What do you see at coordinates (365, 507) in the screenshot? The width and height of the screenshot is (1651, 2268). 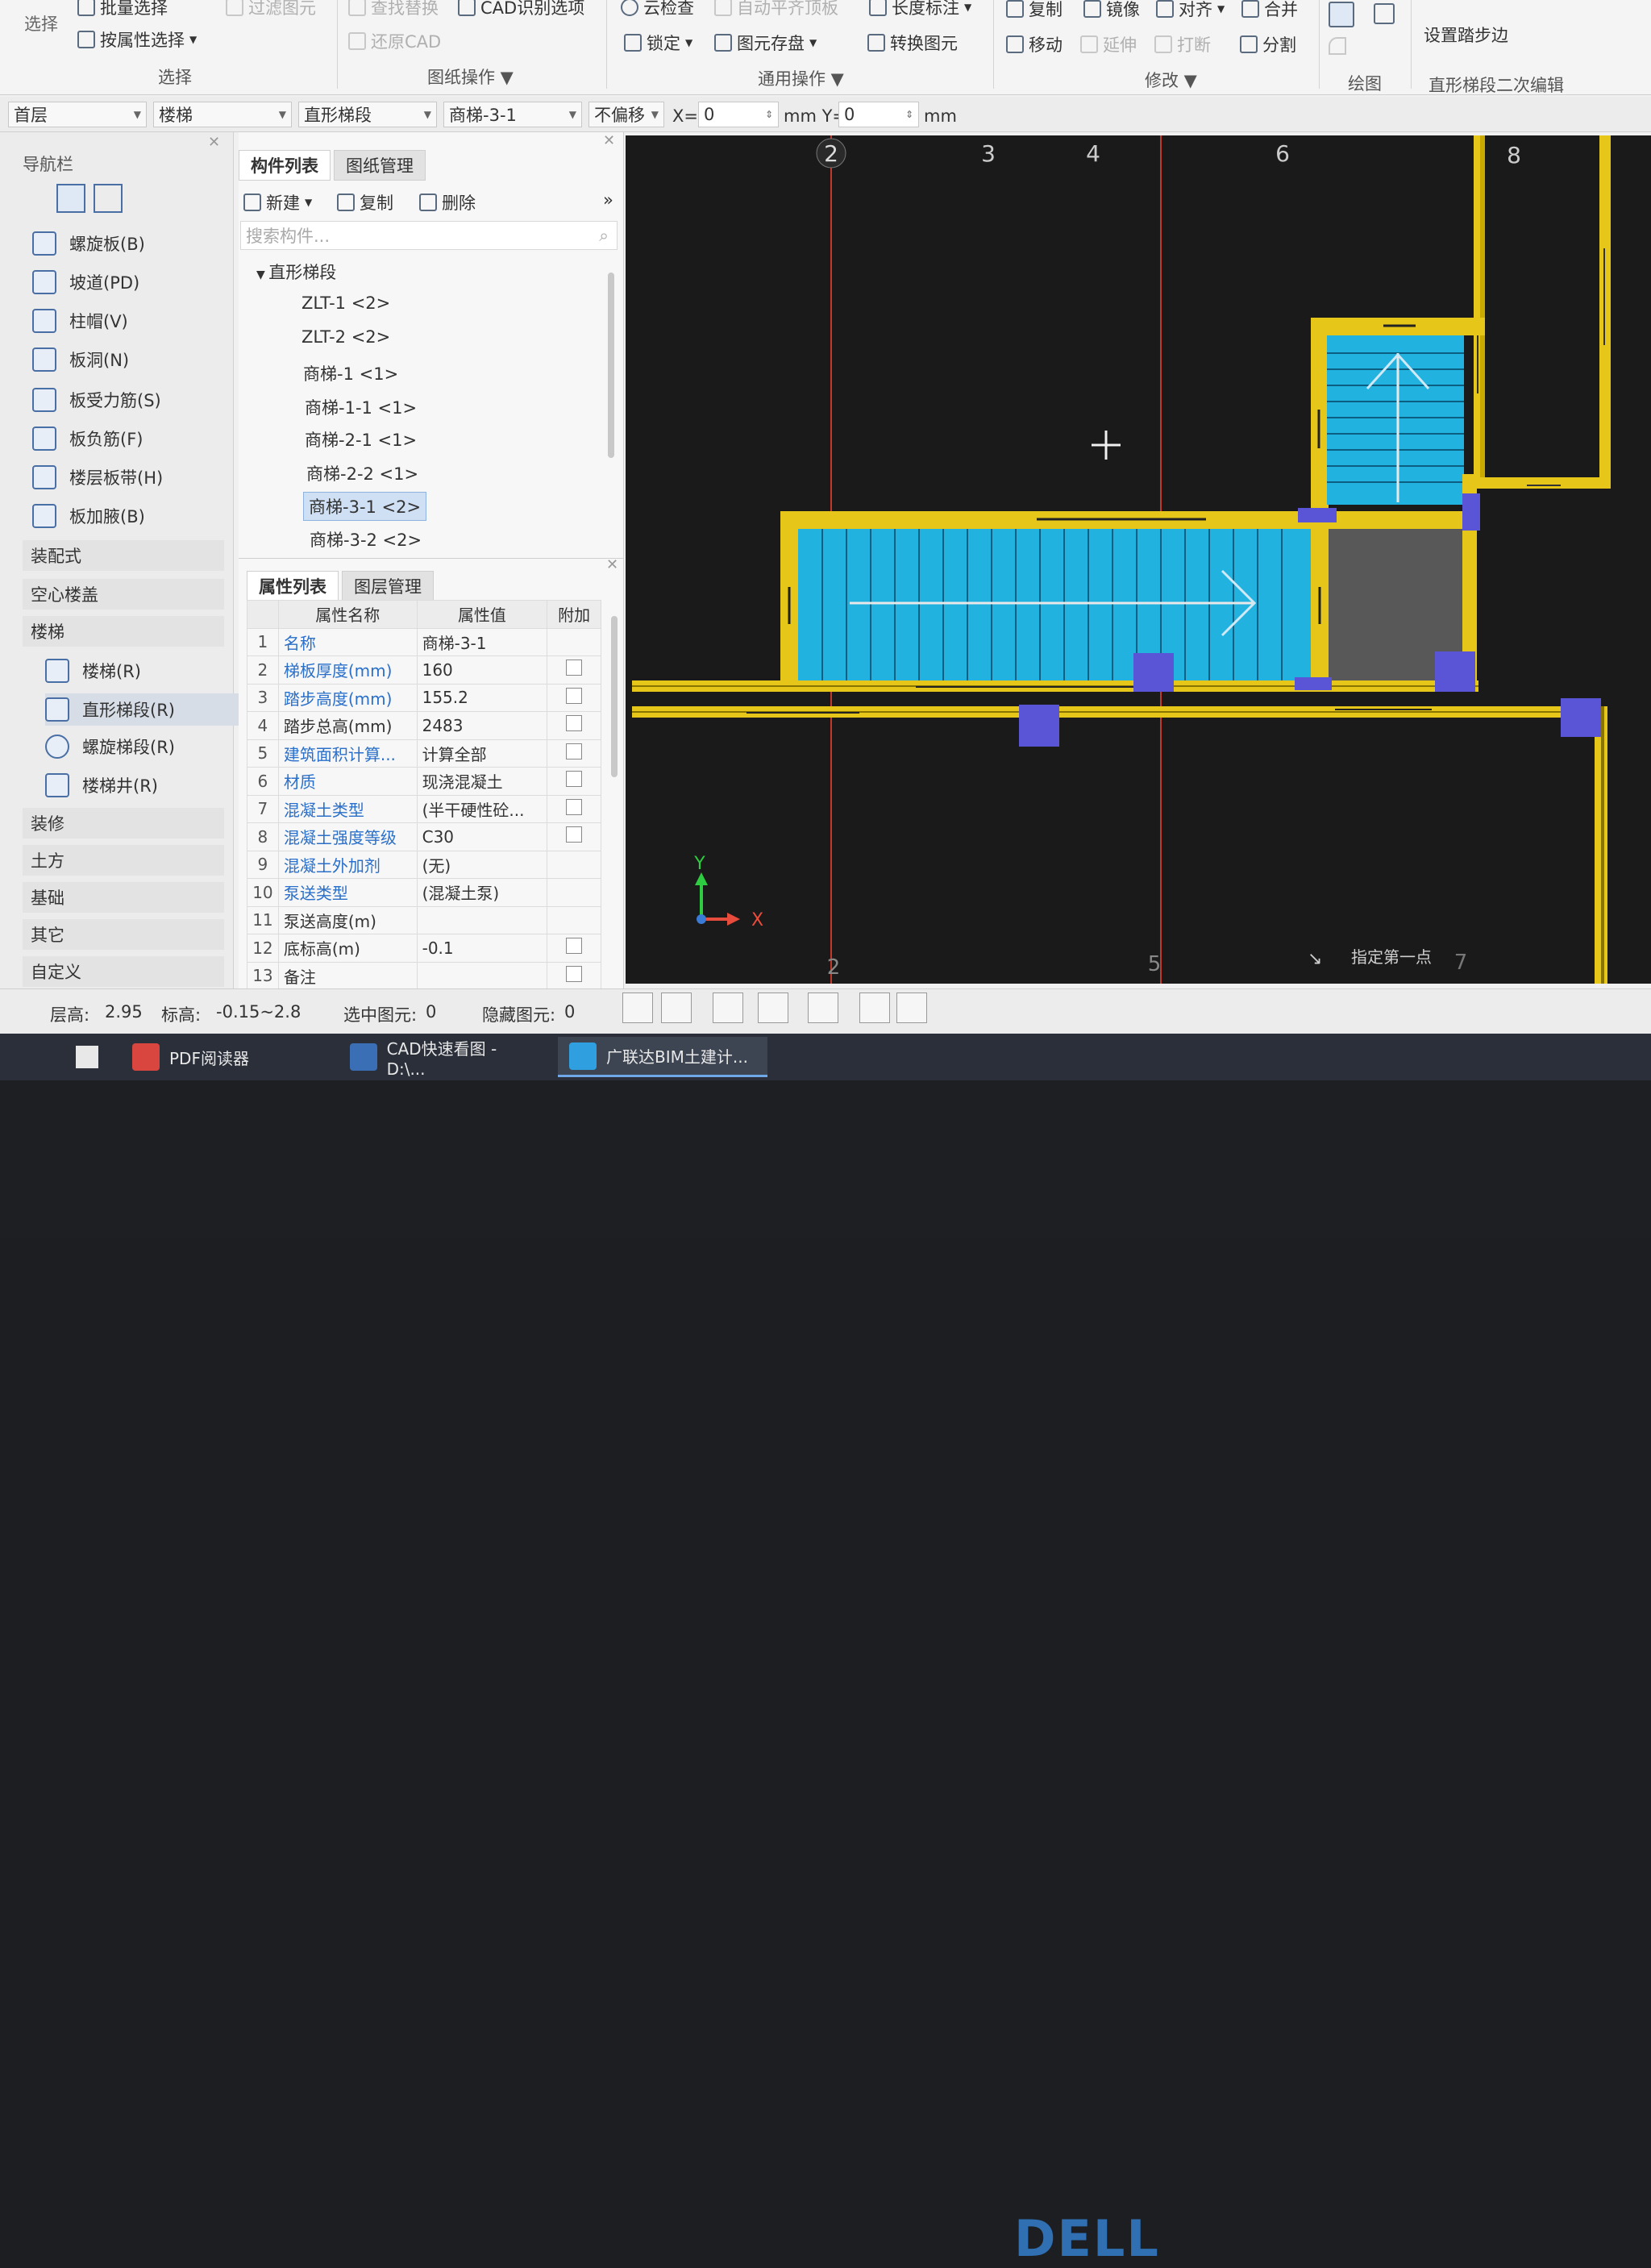 I see `tree-item-selected: 商梯-3-1 <2>` at bounding box center [365, 507].